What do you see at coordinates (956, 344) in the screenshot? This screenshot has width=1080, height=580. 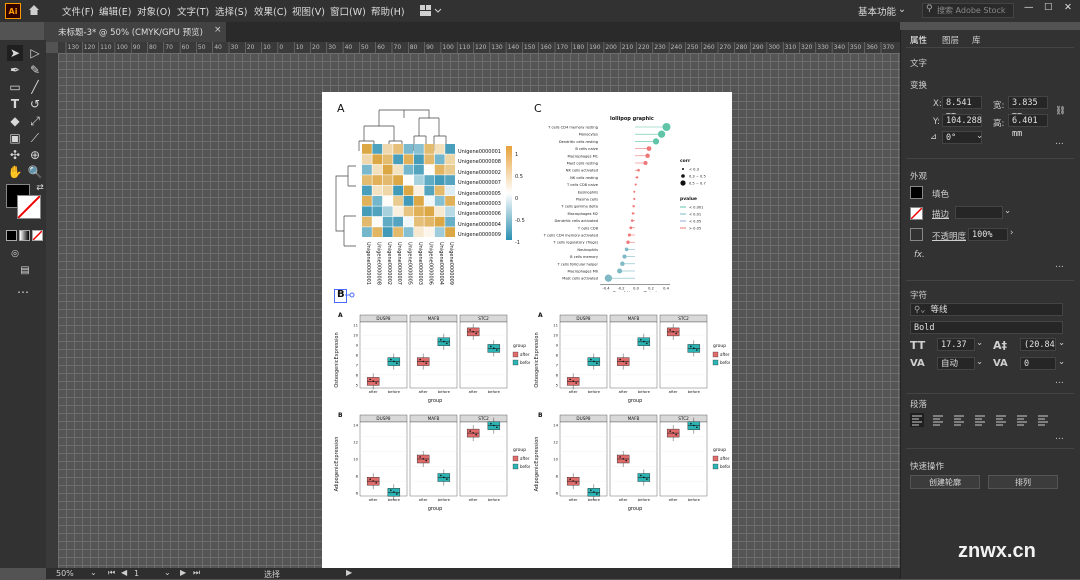 I see `font-size-field: 17.37` at bounding box center [956, 344].